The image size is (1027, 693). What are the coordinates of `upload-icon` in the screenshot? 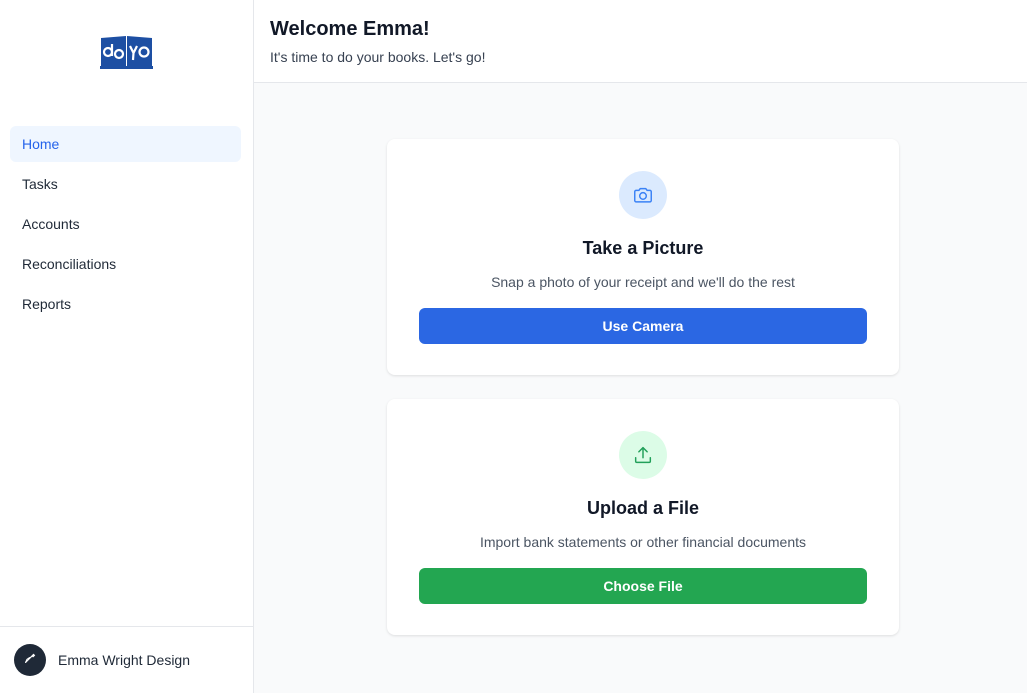 It's located at (643, 455).